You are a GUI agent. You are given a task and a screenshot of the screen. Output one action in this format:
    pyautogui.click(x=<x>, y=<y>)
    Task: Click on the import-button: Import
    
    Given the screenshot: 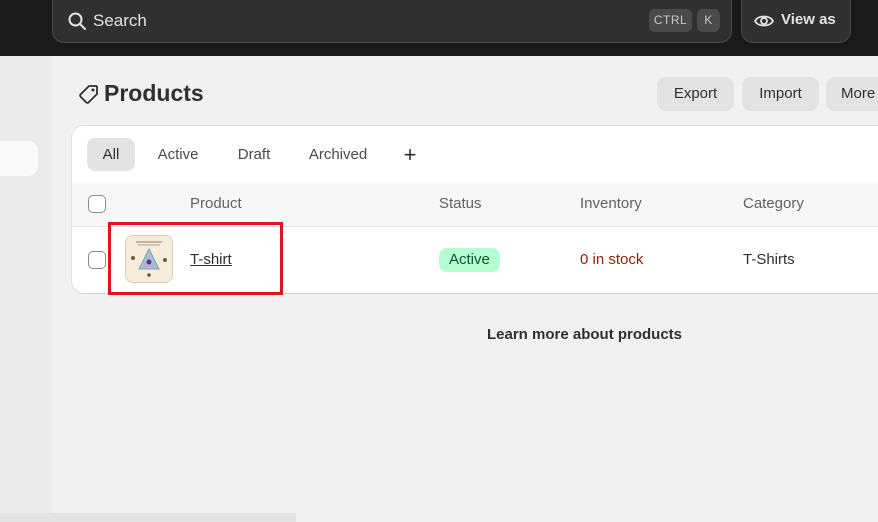 What is the action you would take?
    pyautogui.click(x=780, y=94)
    